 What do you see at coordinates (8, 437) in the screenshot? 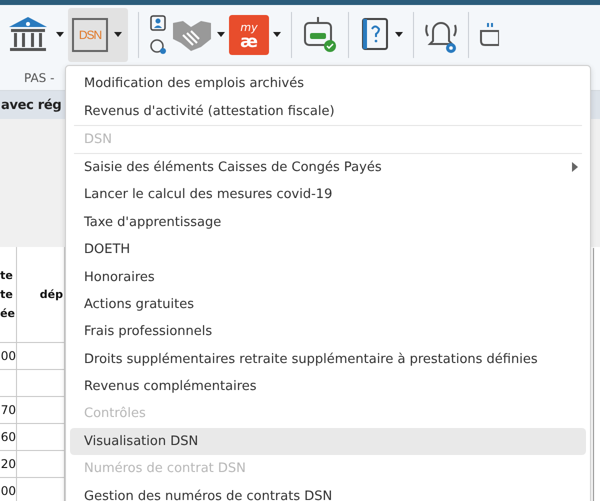
I see `table-cell: 60` at bounding box center [8, 437].